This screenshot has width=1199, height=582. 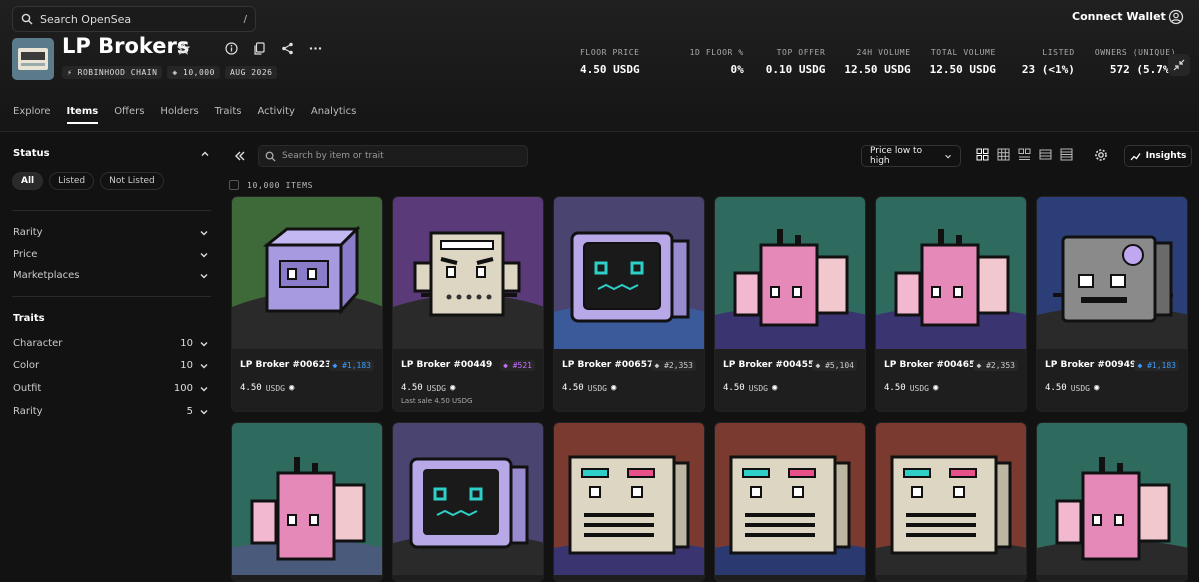 What do you see at coordinates (610, 62) in the screenshot?
I see `stat-floor-price: FLOOR PRICE 4.50 USDG` at bounding box center [610, 62].